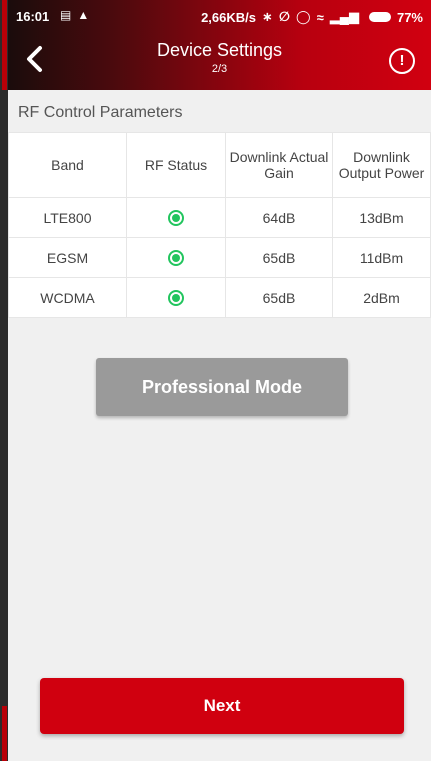 Image resolution: width=431 pixels, height=761 pixels. Describe the element at coordinates (100, 112) in the screenshot. I see `section-title: RF Control Parameters` at that location.